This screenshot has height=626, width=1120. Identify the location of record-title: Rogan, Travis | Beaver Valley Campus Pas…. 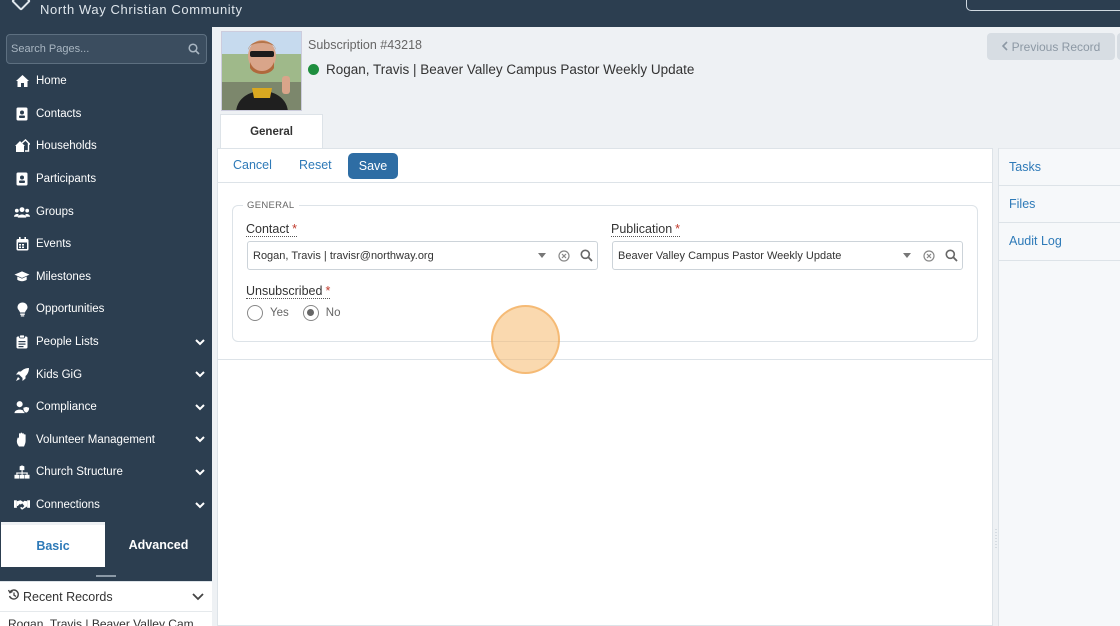
(510, 69).